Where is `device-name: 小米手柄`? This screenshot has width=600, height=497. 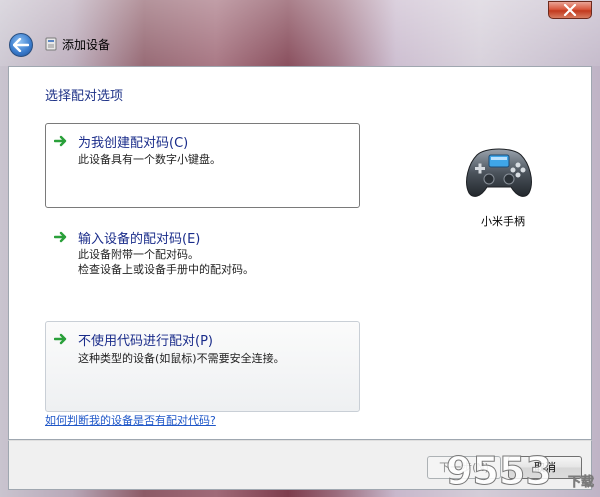 device-name: 小米手柄 is located at coordinates (503, 221).